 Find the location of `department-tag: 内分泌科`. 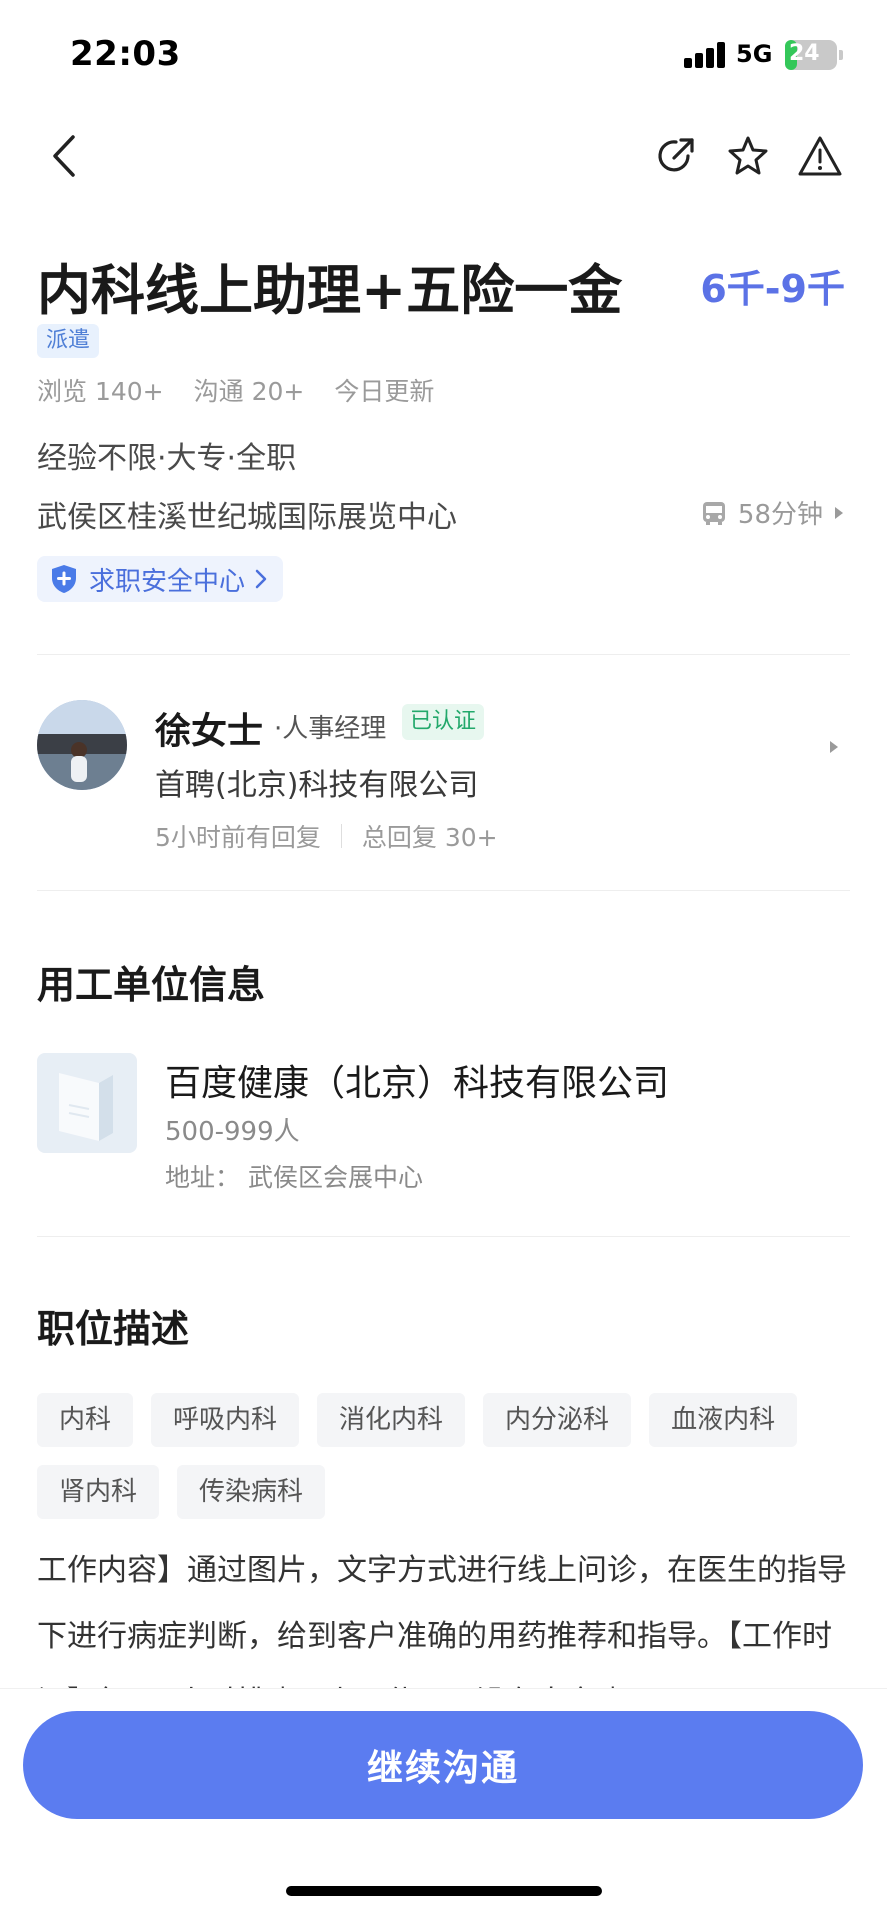

department-tag: 内分泌科 is located at coordinates (557, 1420).